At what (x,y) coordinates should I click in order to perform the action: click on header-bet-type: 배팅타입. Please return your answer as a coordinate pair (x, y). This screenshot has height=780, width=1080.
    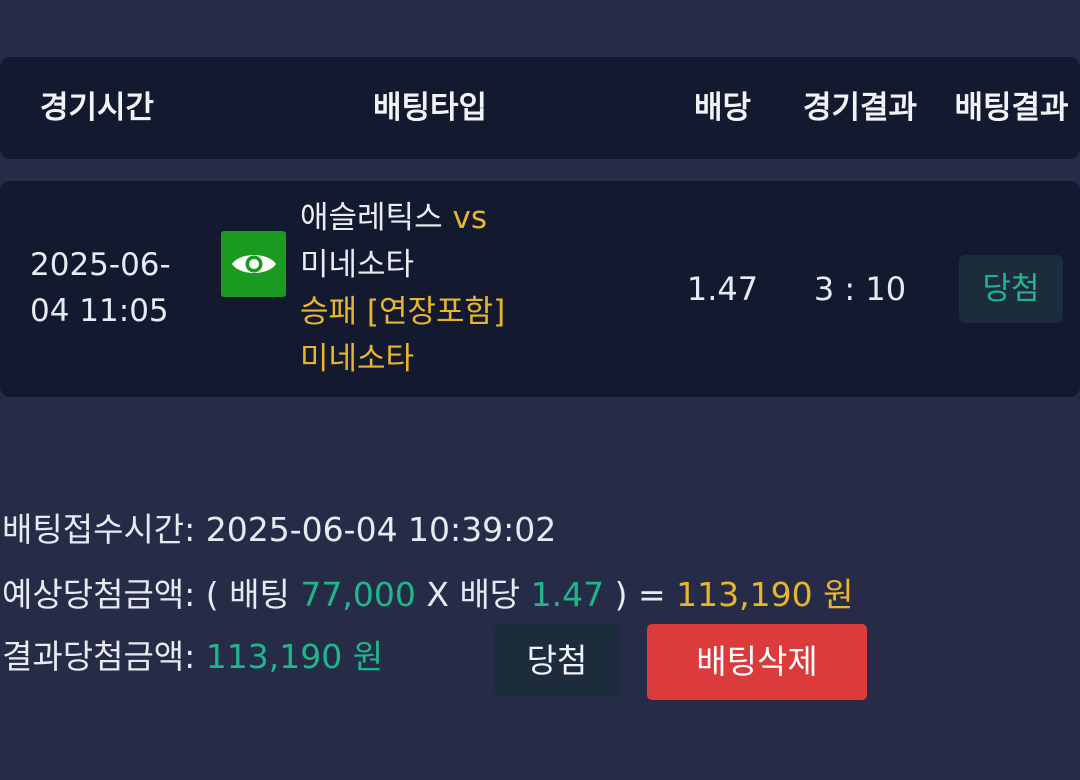
    Looking at the image, I should click on (430, 108).